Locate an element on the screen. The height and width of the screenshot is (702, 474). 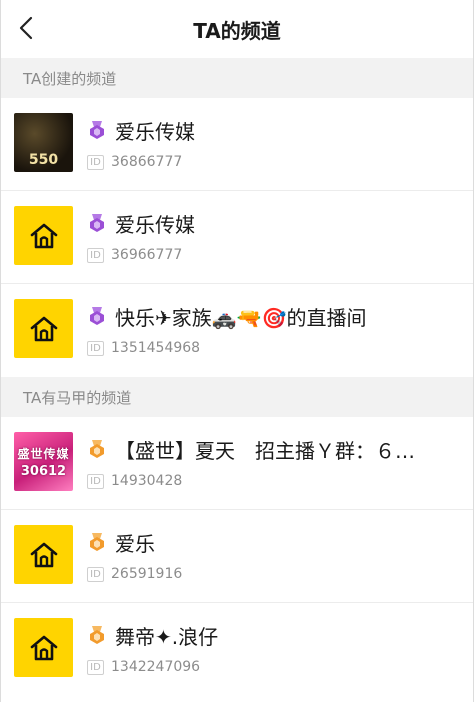
back-button is located at coordinates (26, 28).